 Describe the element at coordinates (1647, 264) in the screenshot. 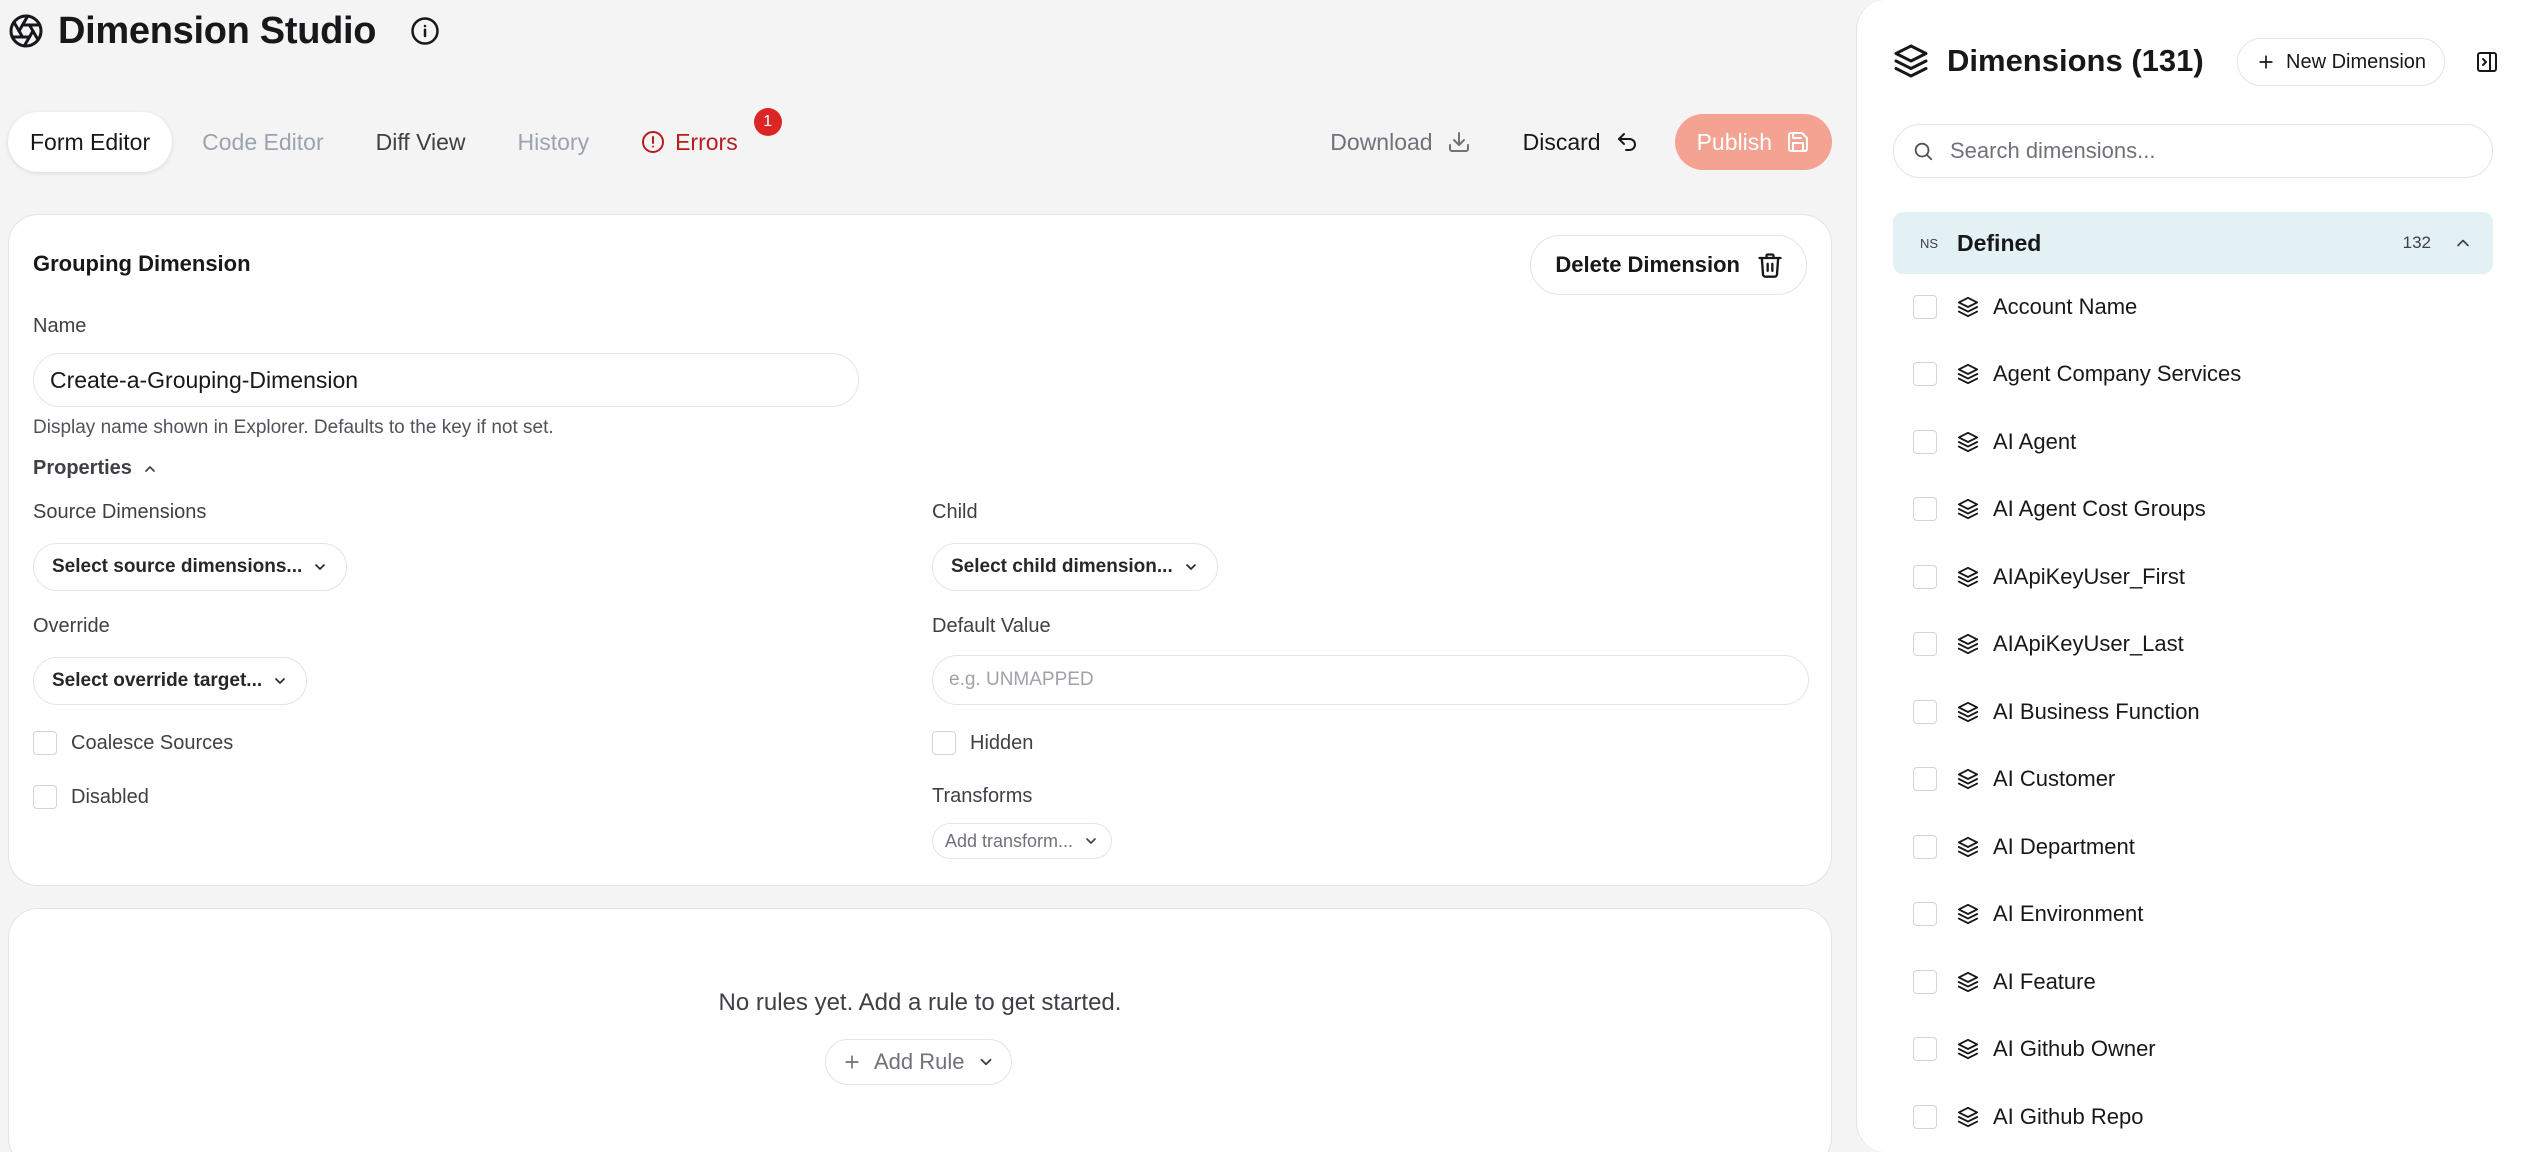

I see `delete-label: Delete Dimension` at that location.